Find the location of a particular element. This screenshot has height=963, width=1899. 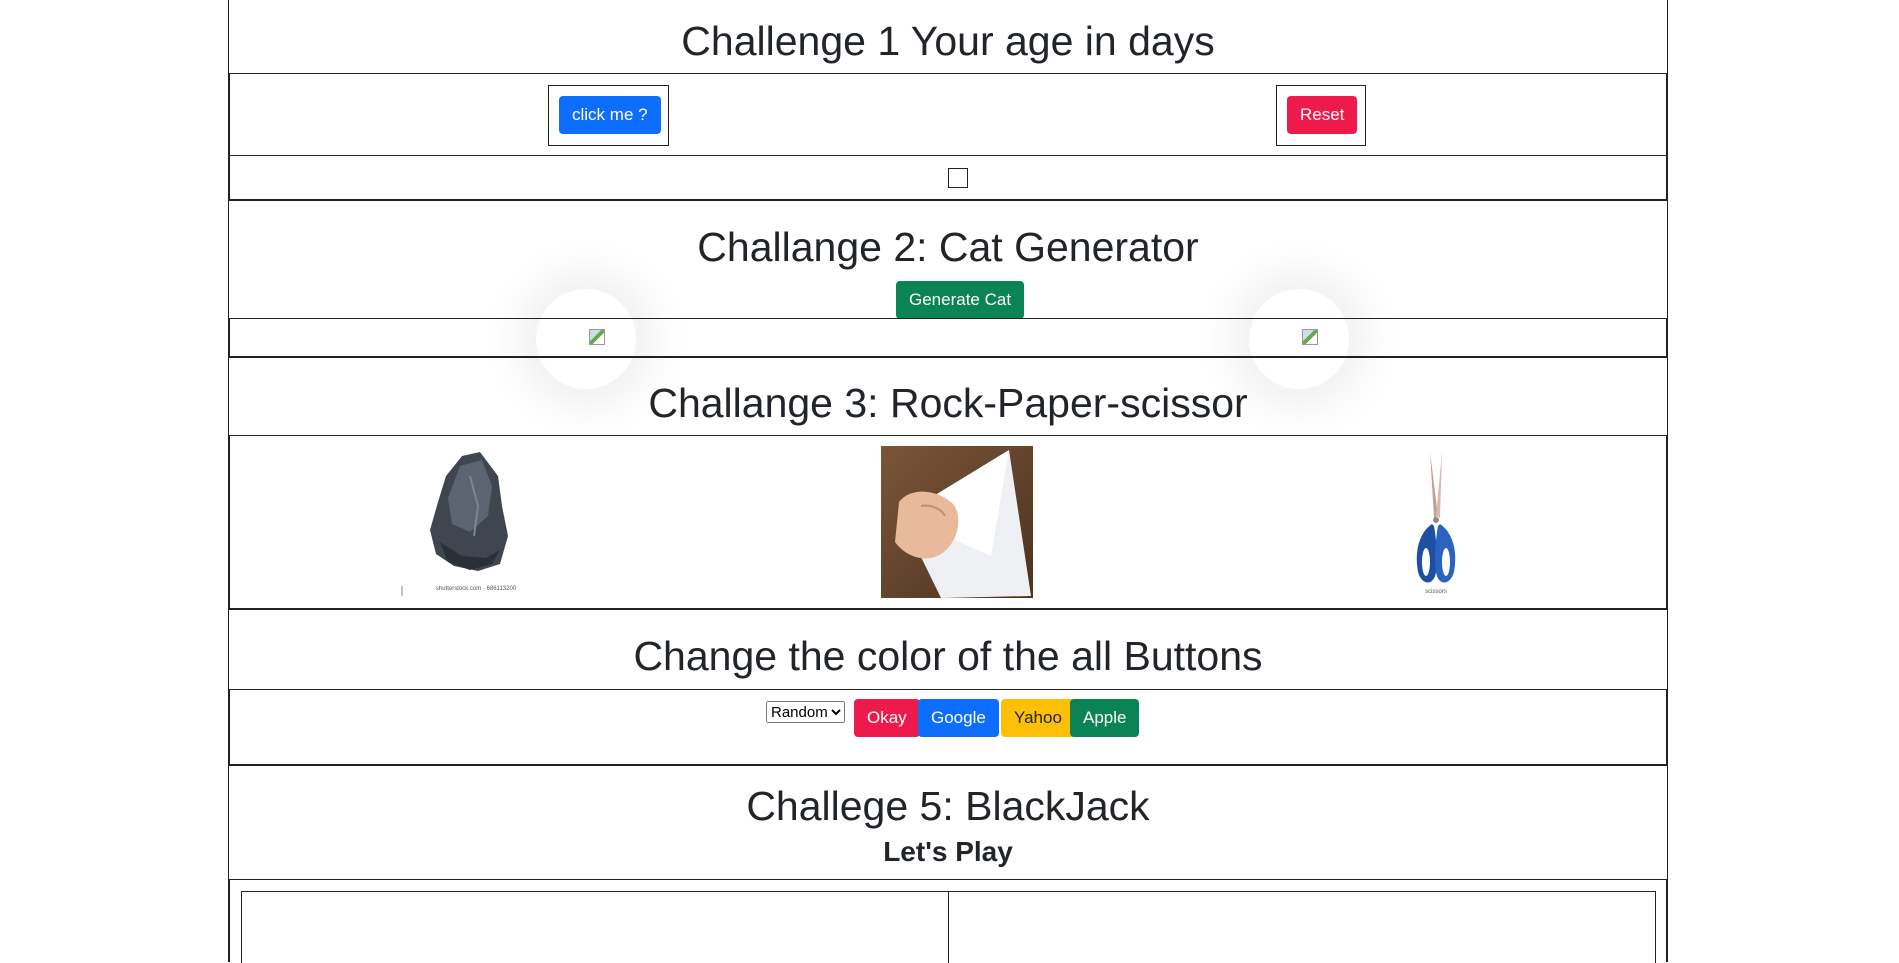

blackjack-row is located at coordinates (948, 921).